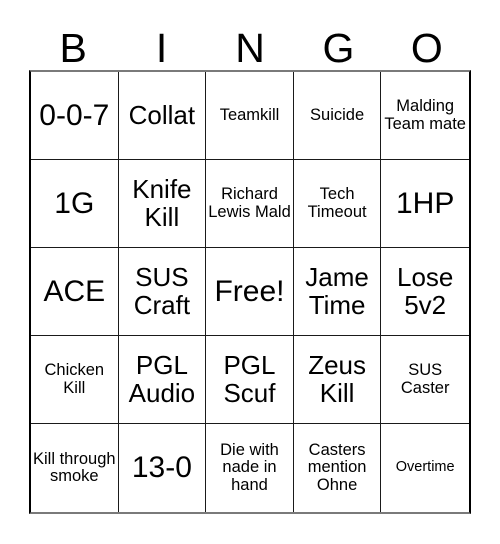 This screenshot has height=544, width=500. Describe the element at coordinates (161, 48) in the screenshot. I see `bingo-header-letter-i: I` at that location.